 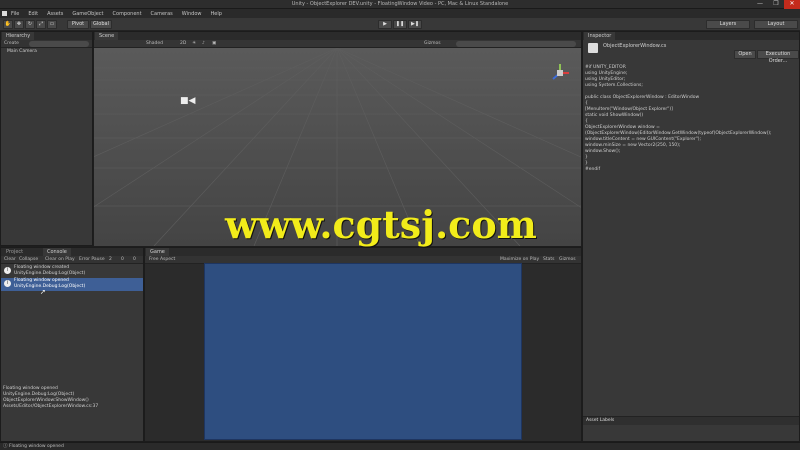 What do you see at coordinates (41, 24) in the screenshot?
I see `scale-tool-icon: ⤢` at bounding box center [41, 24].